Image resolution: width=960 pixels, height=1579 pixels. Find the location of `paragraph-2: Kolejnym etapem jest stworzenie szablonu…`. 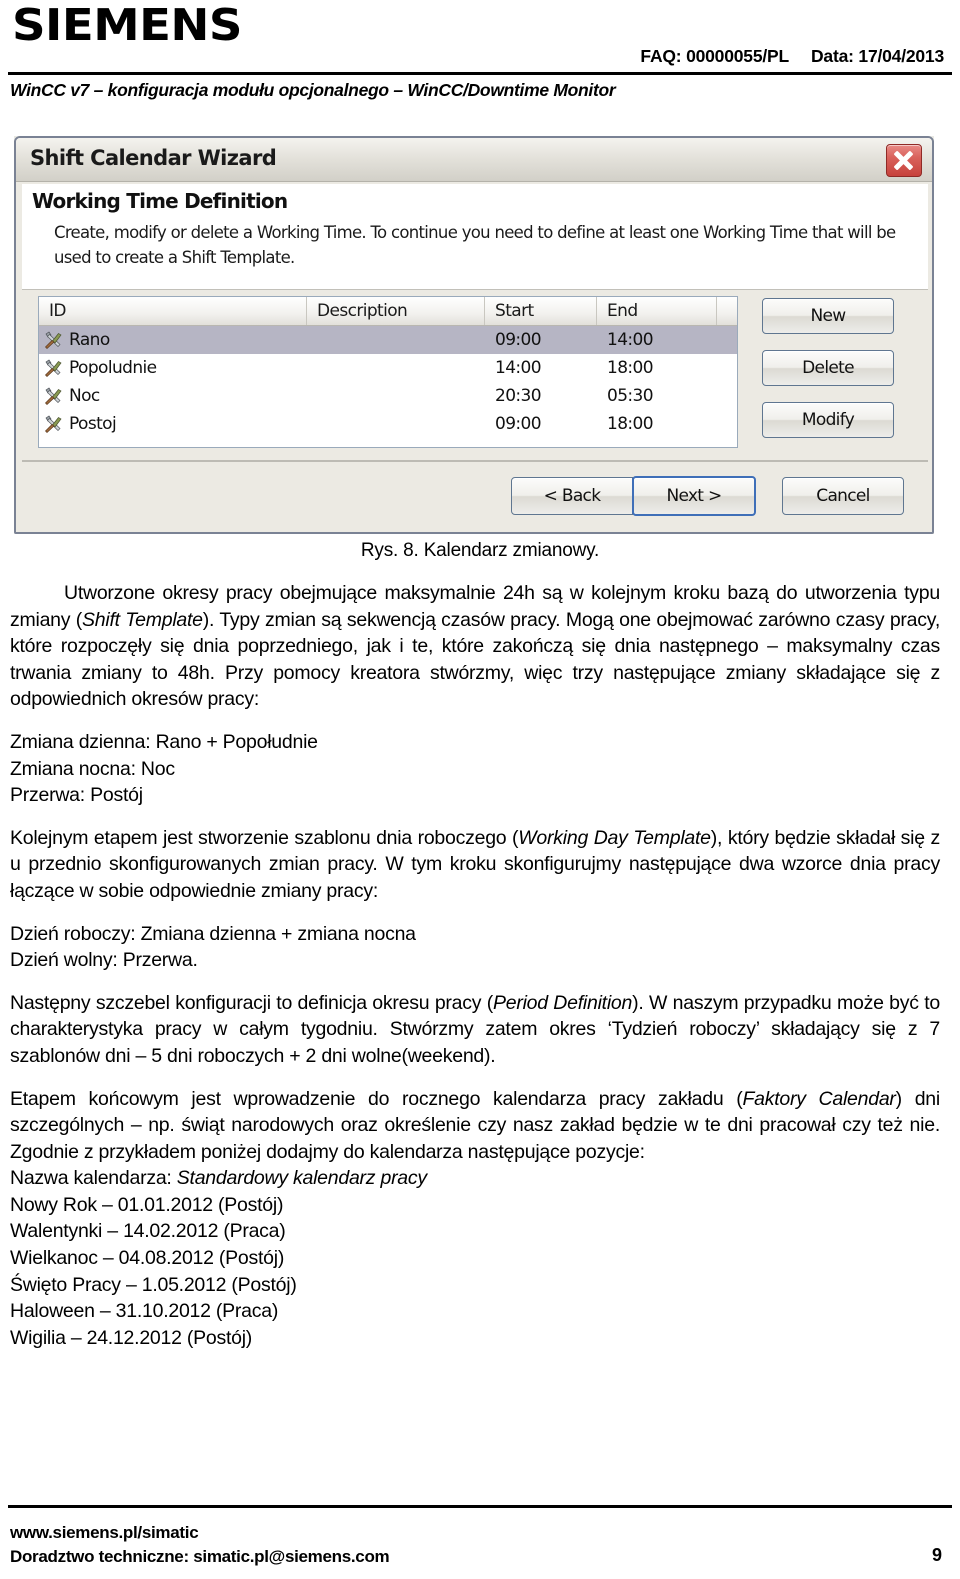

paragraph-2: Kolejnym etapem jest stworzenie szablonu… is located at coordinates (475, 865).